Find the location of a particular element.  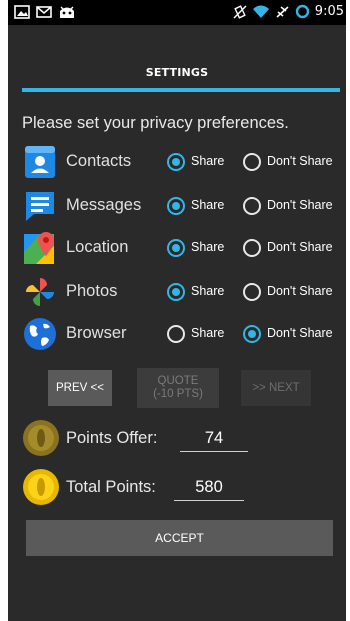

permission-row-browser: Browser Share Don't Share is located at coordinates (177, 334).